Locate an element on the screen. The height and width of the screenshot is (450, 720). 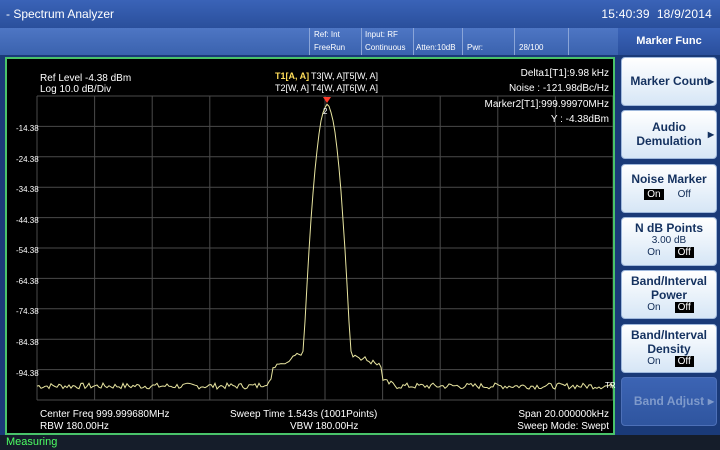
y-tick-label: -14.38 is located at coordinates (27, 128).